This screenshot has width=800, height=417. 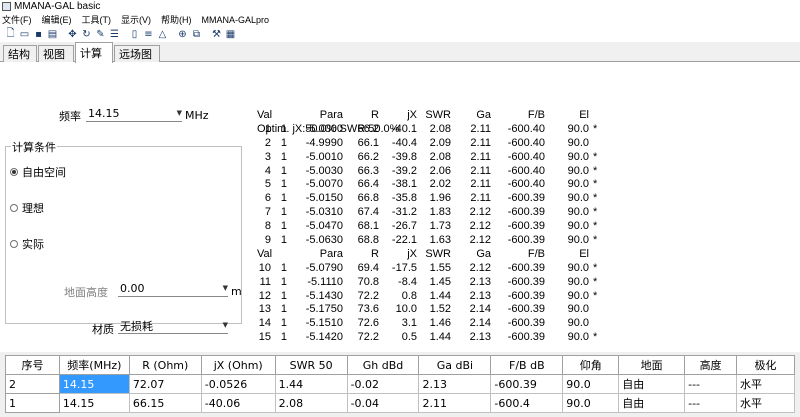 I want to click on grid-cell: 2, so click(x=32, y=384).